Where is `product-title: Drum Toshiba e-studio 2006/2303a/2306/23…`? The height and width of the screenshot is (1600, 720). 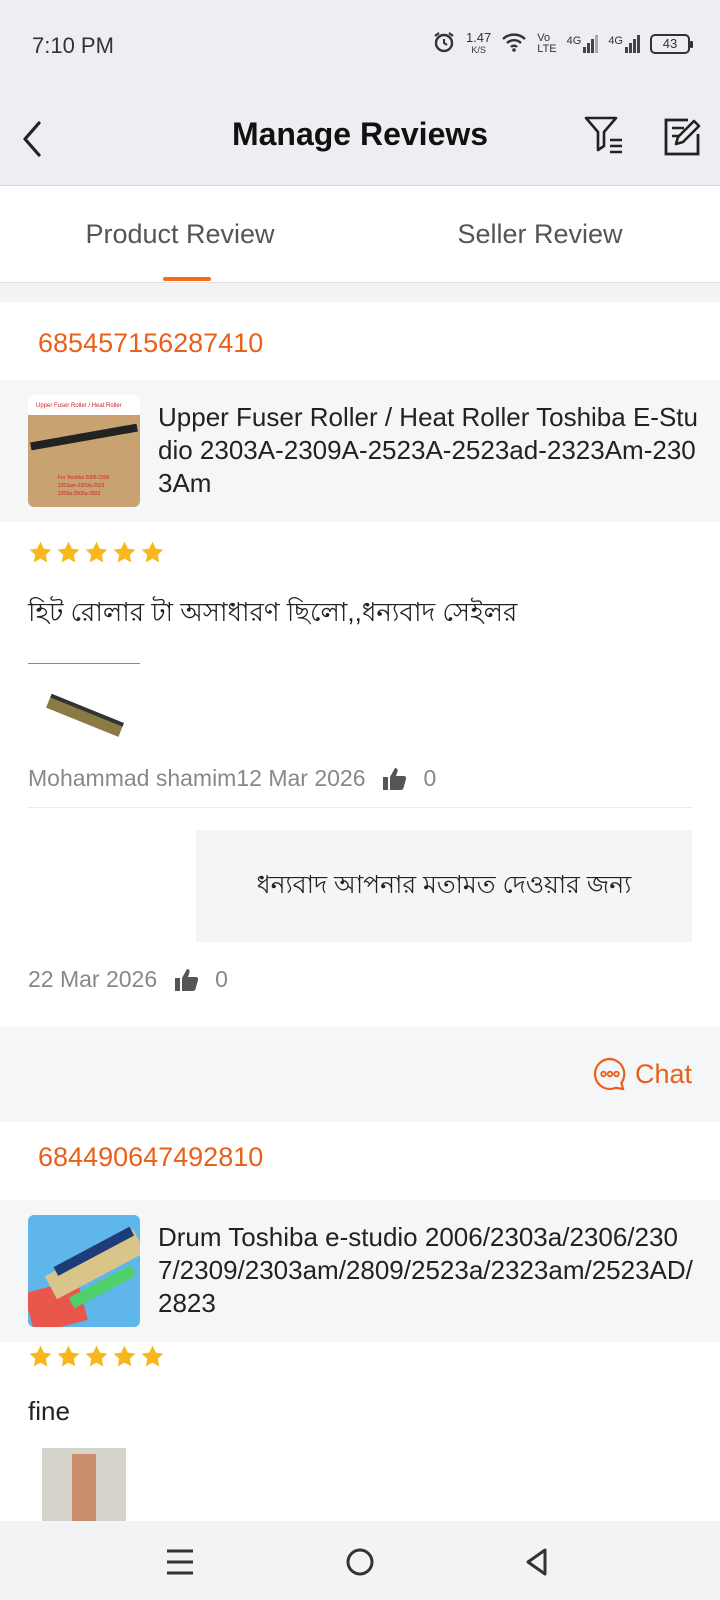
product-title: Drum Toshiba e-studio 2006/2303a/2306/23… is located at coordinates (425, 1270).